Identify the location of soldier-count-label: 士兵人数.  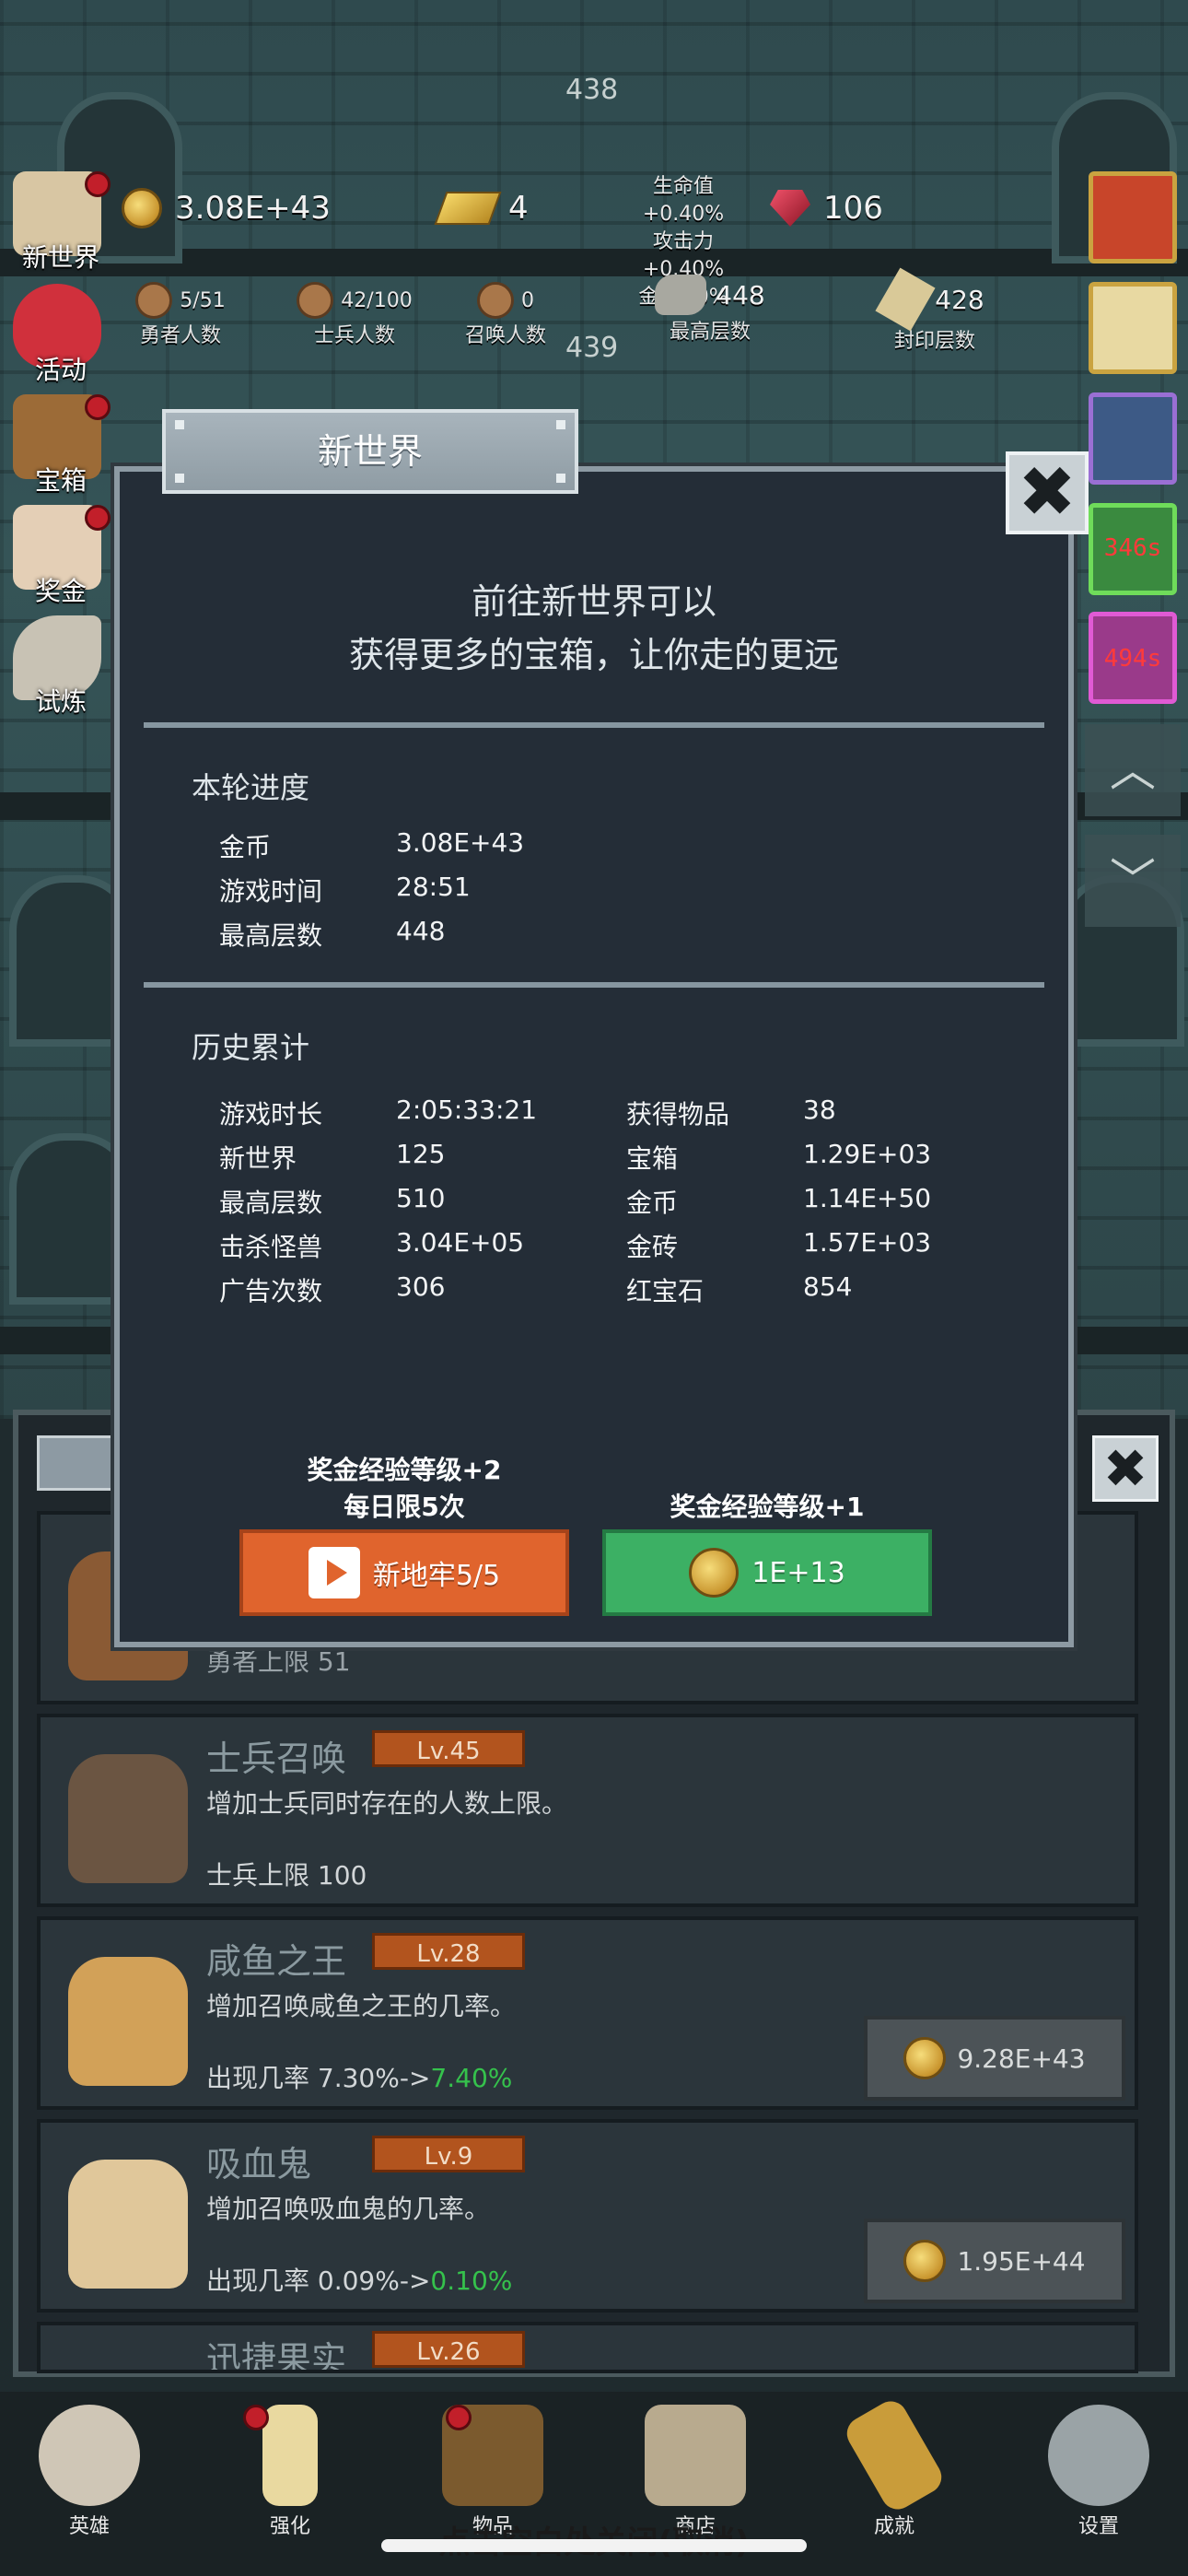
(354, 335).